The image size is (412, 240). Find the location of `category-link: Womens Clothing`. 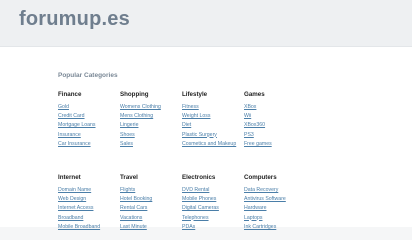

category-link: Womens Clothing is located at coordinates (155, 107).